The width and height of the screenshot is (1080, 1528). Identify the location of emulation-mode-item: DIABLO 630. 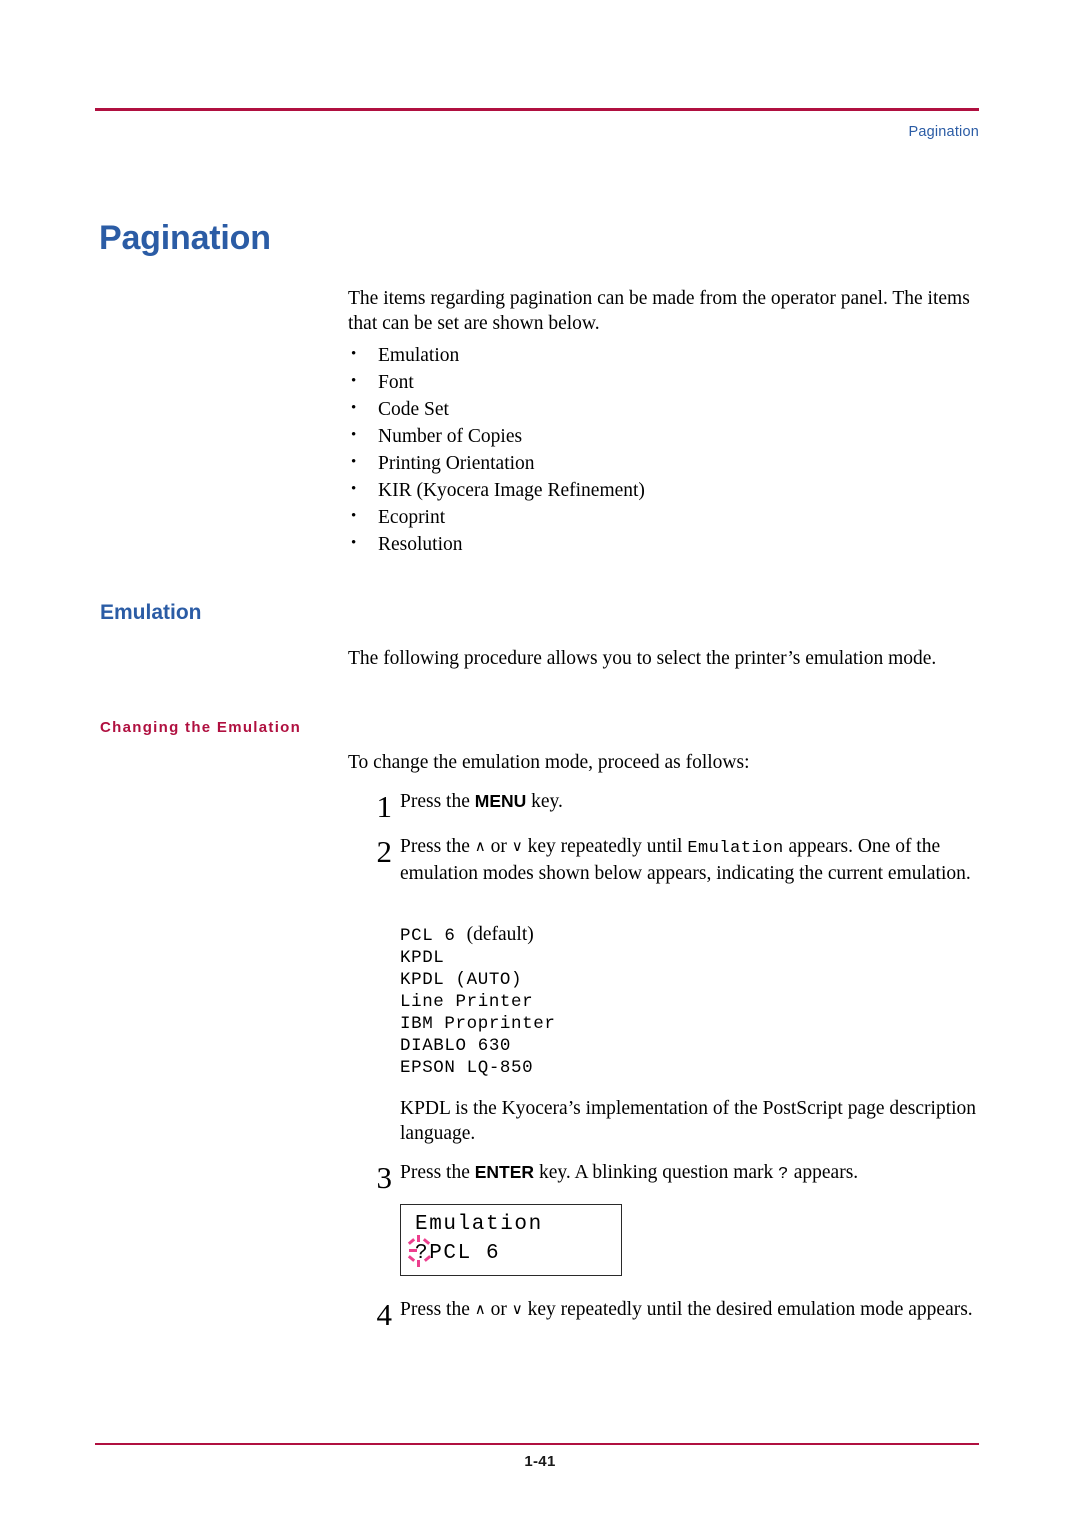
(456, 1046).